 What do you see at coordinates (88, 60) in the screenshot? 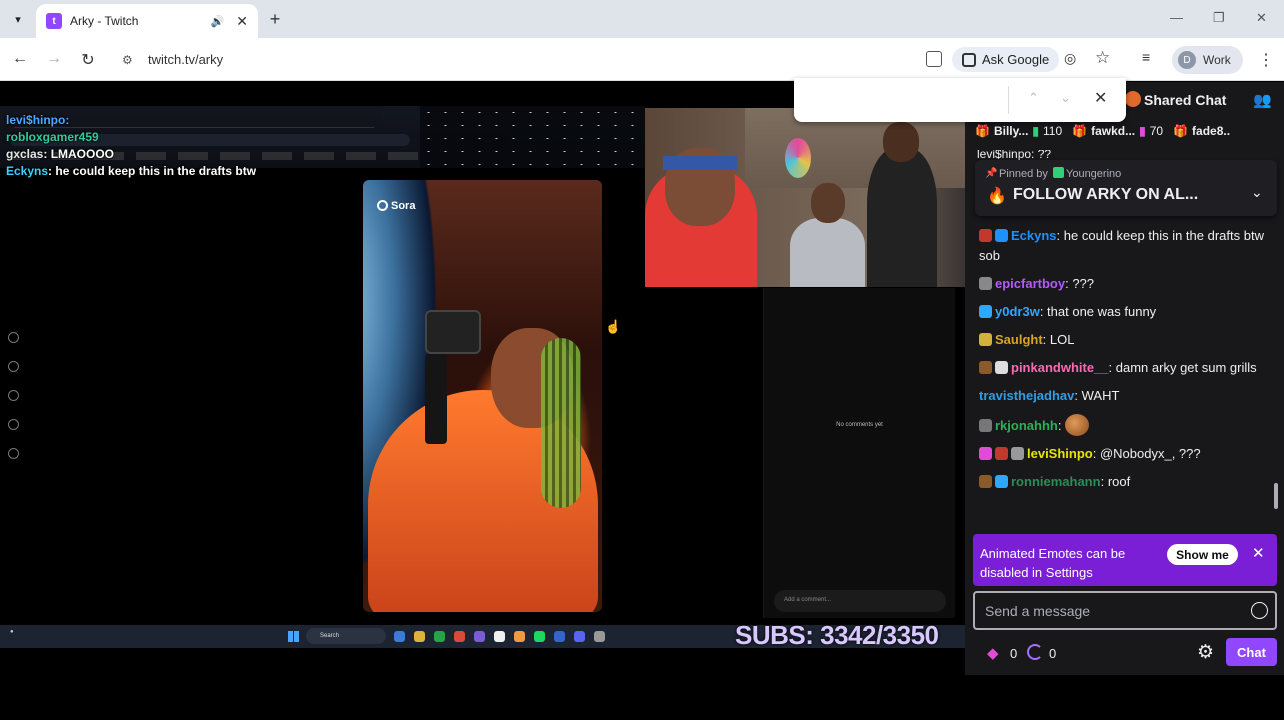
I see `reload-icon: ↻` at bounding box center [88, 60].